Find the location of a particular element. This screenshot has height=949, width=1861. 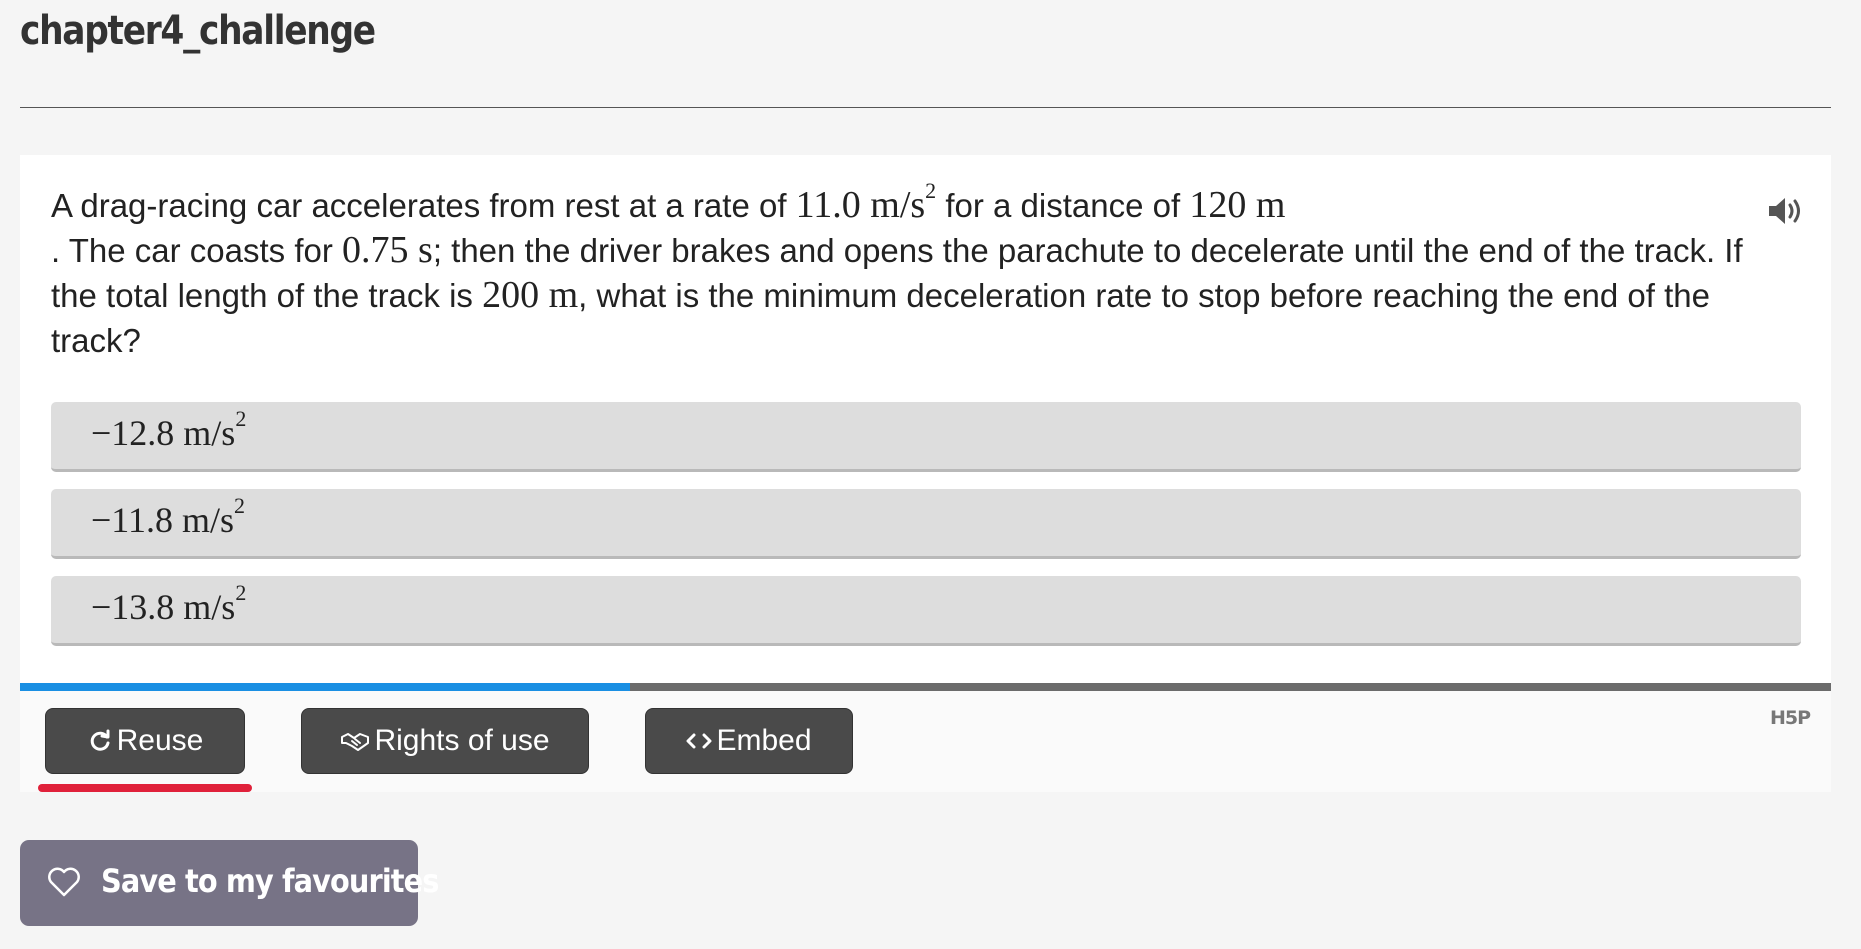

page-title: chapter4_challenge is located at coordinates (198, 31).